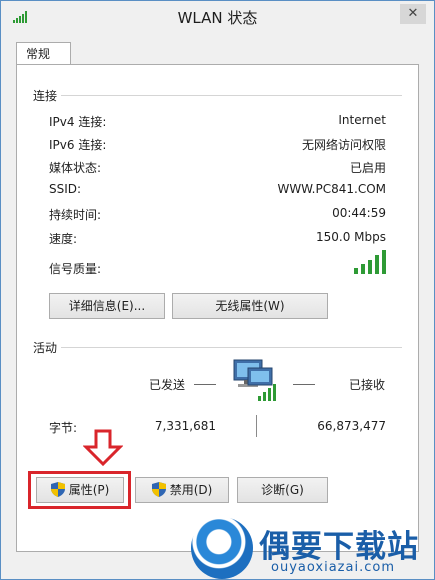 The height and width of the screenshot is (580, 435). Describe the element at coordinates (191, 490) in the screenshot. I see `disable-button-label: 禁用(D)` at that location.